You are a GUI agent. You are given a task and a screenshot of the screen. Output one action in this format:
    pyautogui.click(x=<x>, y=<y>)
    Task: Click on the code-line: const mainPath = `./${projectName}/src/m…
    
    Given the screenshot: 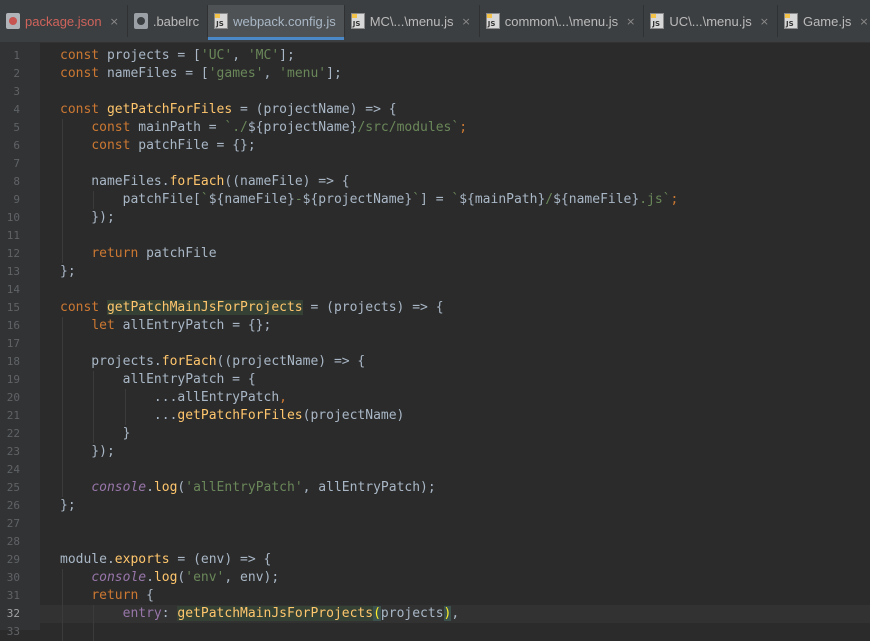 What is the action you would take?
    pyautogui.click(x=263, y=128)
    